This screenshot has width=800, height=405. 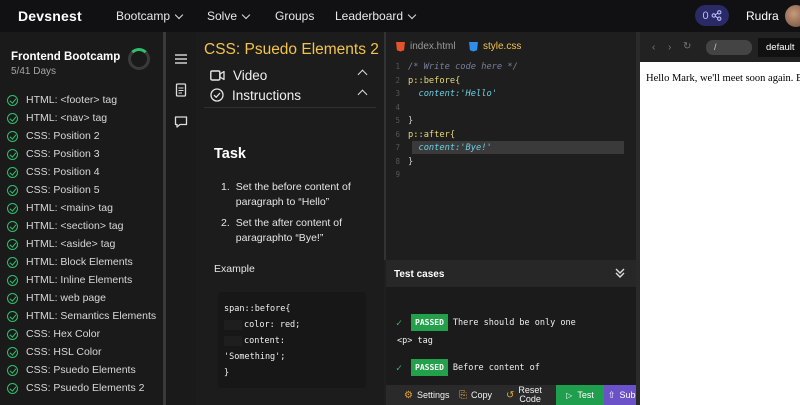 I want to click on test-case-2: ✓ PASSED Before content of, so click(x=513, y=367).